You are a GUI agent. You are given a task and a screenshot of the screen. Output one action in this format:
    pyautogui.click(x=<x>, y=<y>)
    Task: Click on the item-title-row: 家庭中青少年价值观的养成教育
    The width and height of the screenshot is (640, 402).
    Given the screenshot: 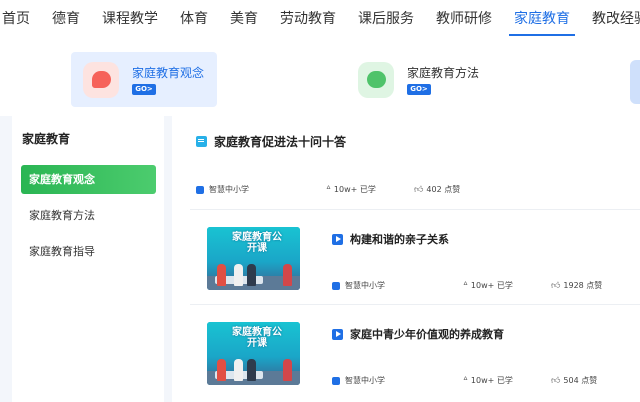 What is the action you would take?
    pyautogui.click(x=418, y=334)
    